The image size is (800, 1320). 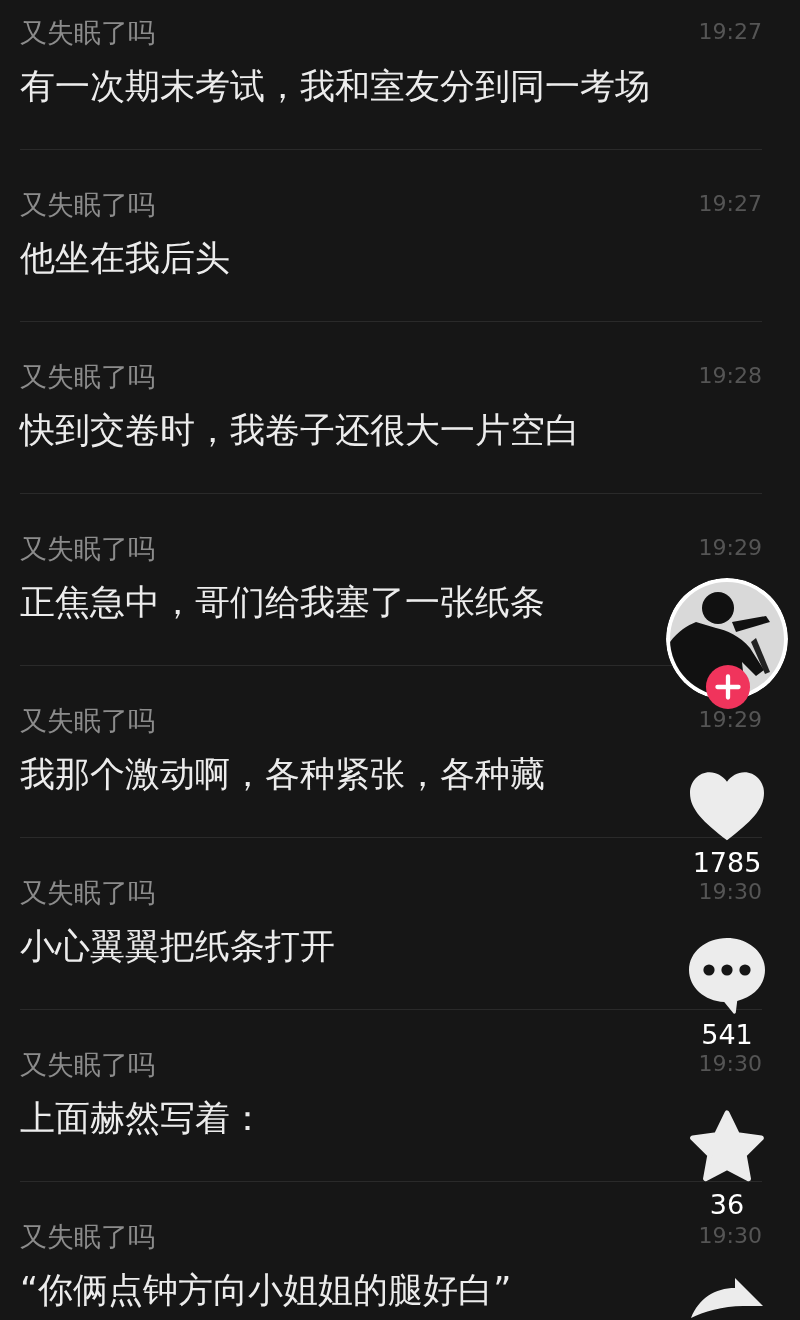 I want to click on message-time: 19:28, so click(x=730, y=376).